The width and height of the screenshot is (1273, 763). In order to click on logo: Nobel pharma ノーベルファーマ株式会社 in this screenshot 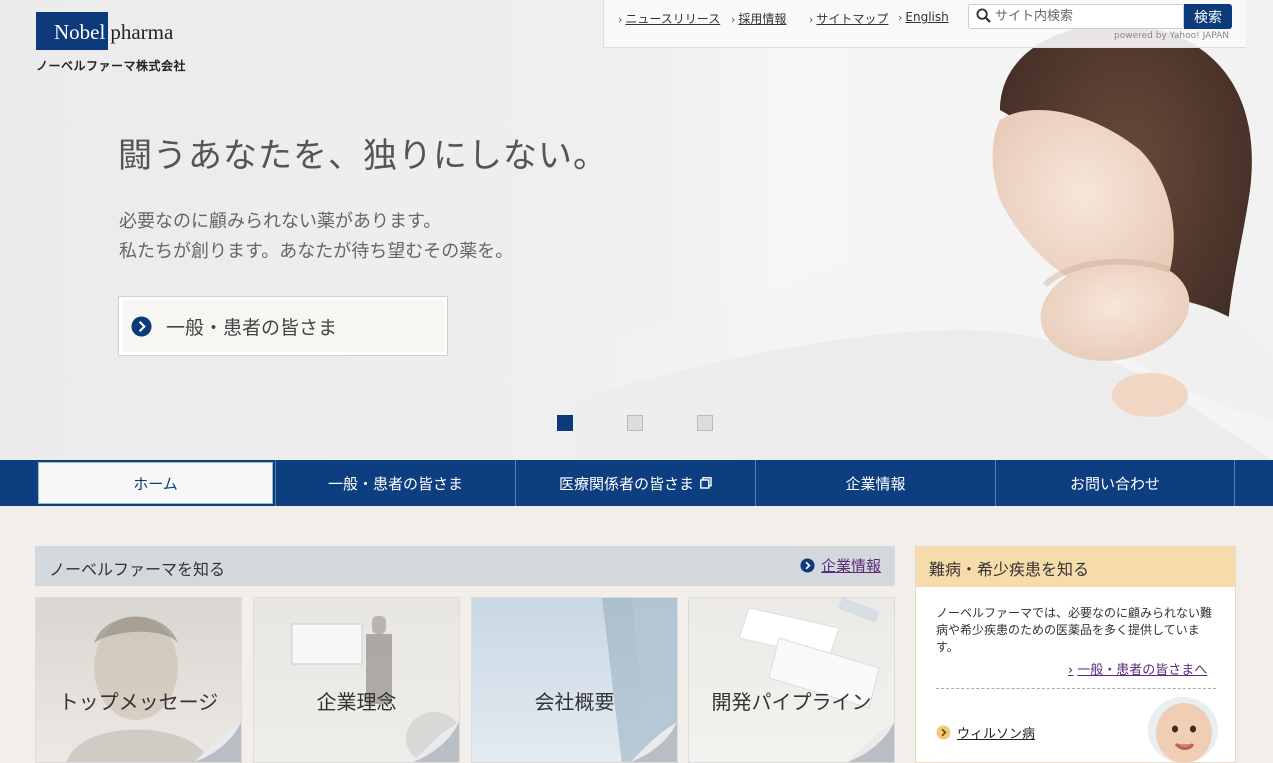, I will do `click(111, 43)`.